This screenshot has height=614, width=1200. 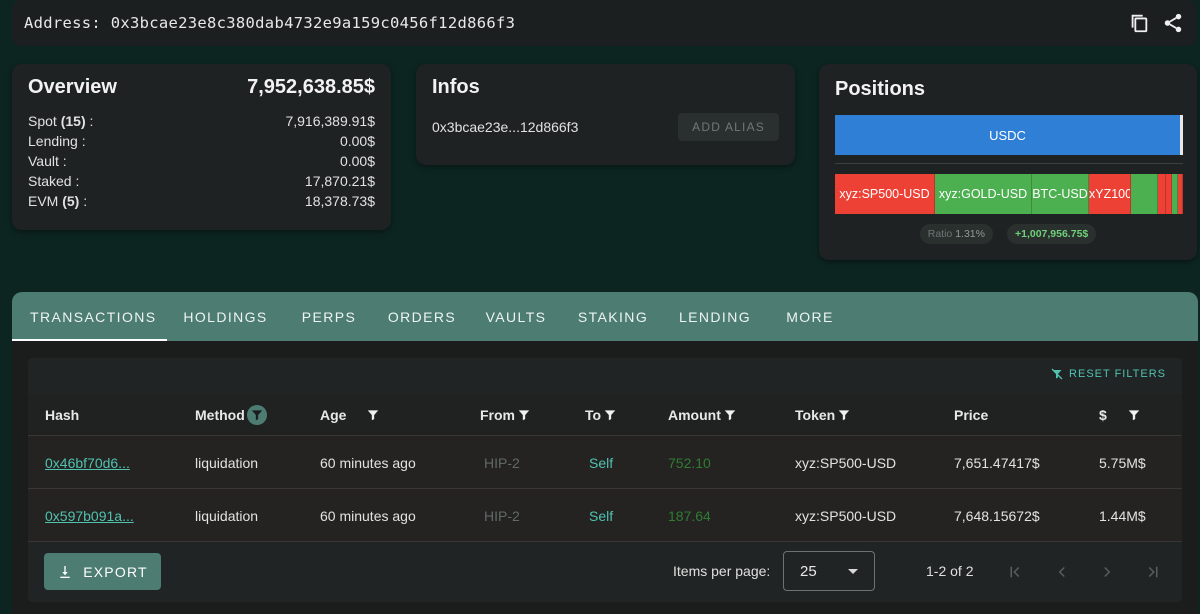 What do you see at coordinates (956, 234) in the screenshot?
I see `ratio-badge: Ratio 1.31%` at bounding box center [956, 234].